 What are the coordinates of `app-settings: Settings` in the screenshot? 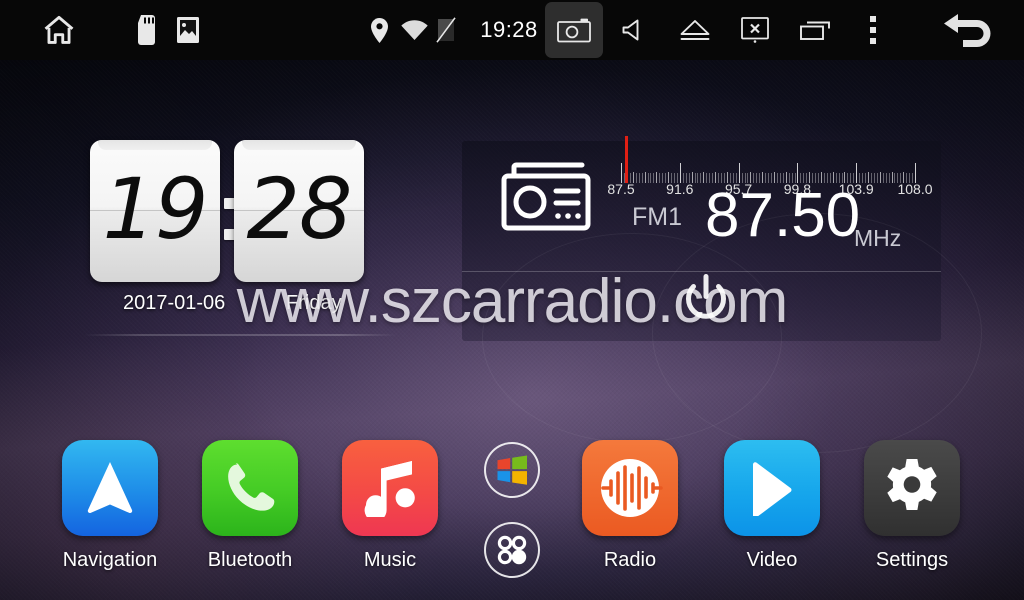 It's located at (912, 506).